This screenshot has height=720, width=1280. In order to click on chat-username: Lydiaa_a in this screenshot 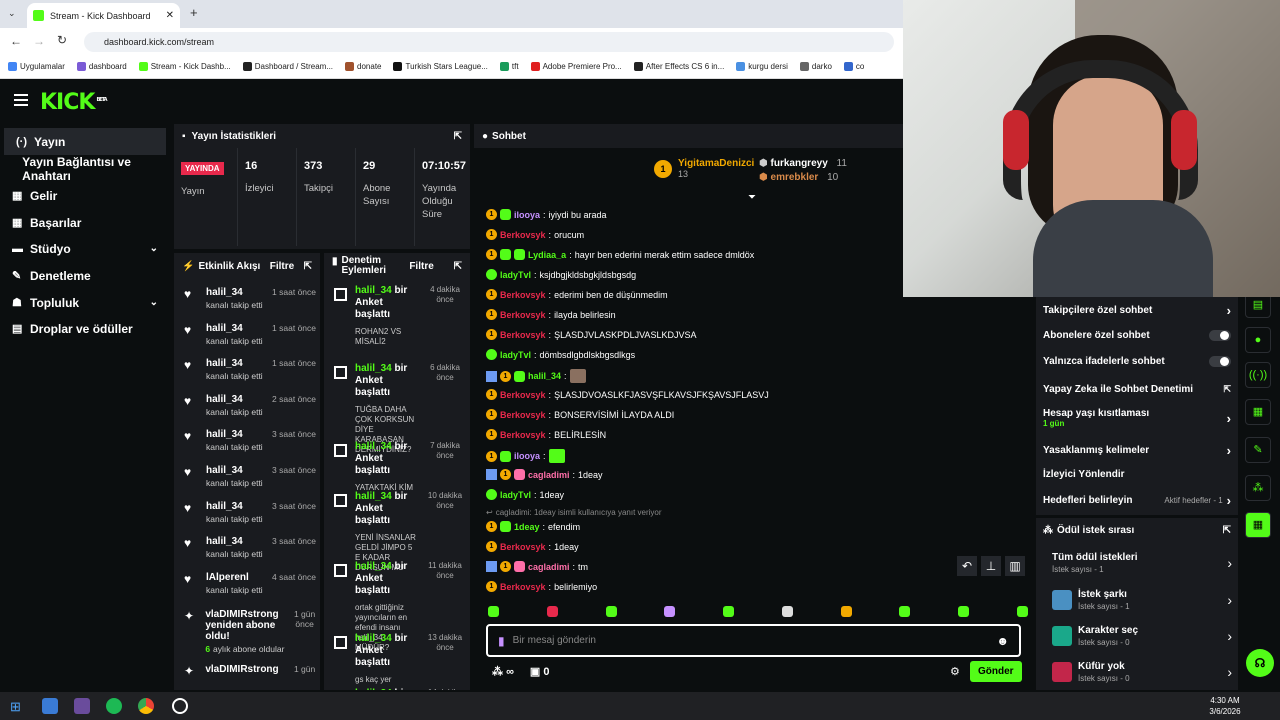, I will do `click(547, 255)`.